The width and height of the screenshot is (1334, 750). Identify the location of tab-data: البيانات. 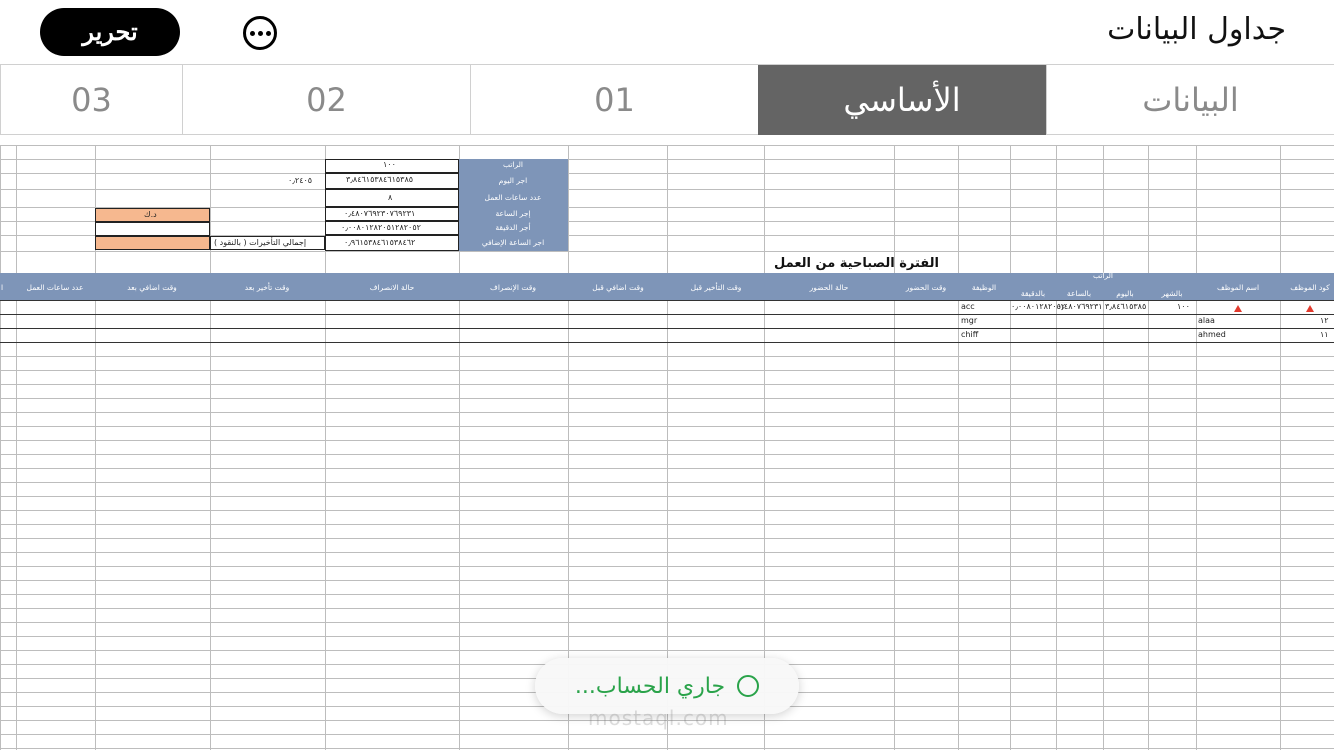
(1190, 100).